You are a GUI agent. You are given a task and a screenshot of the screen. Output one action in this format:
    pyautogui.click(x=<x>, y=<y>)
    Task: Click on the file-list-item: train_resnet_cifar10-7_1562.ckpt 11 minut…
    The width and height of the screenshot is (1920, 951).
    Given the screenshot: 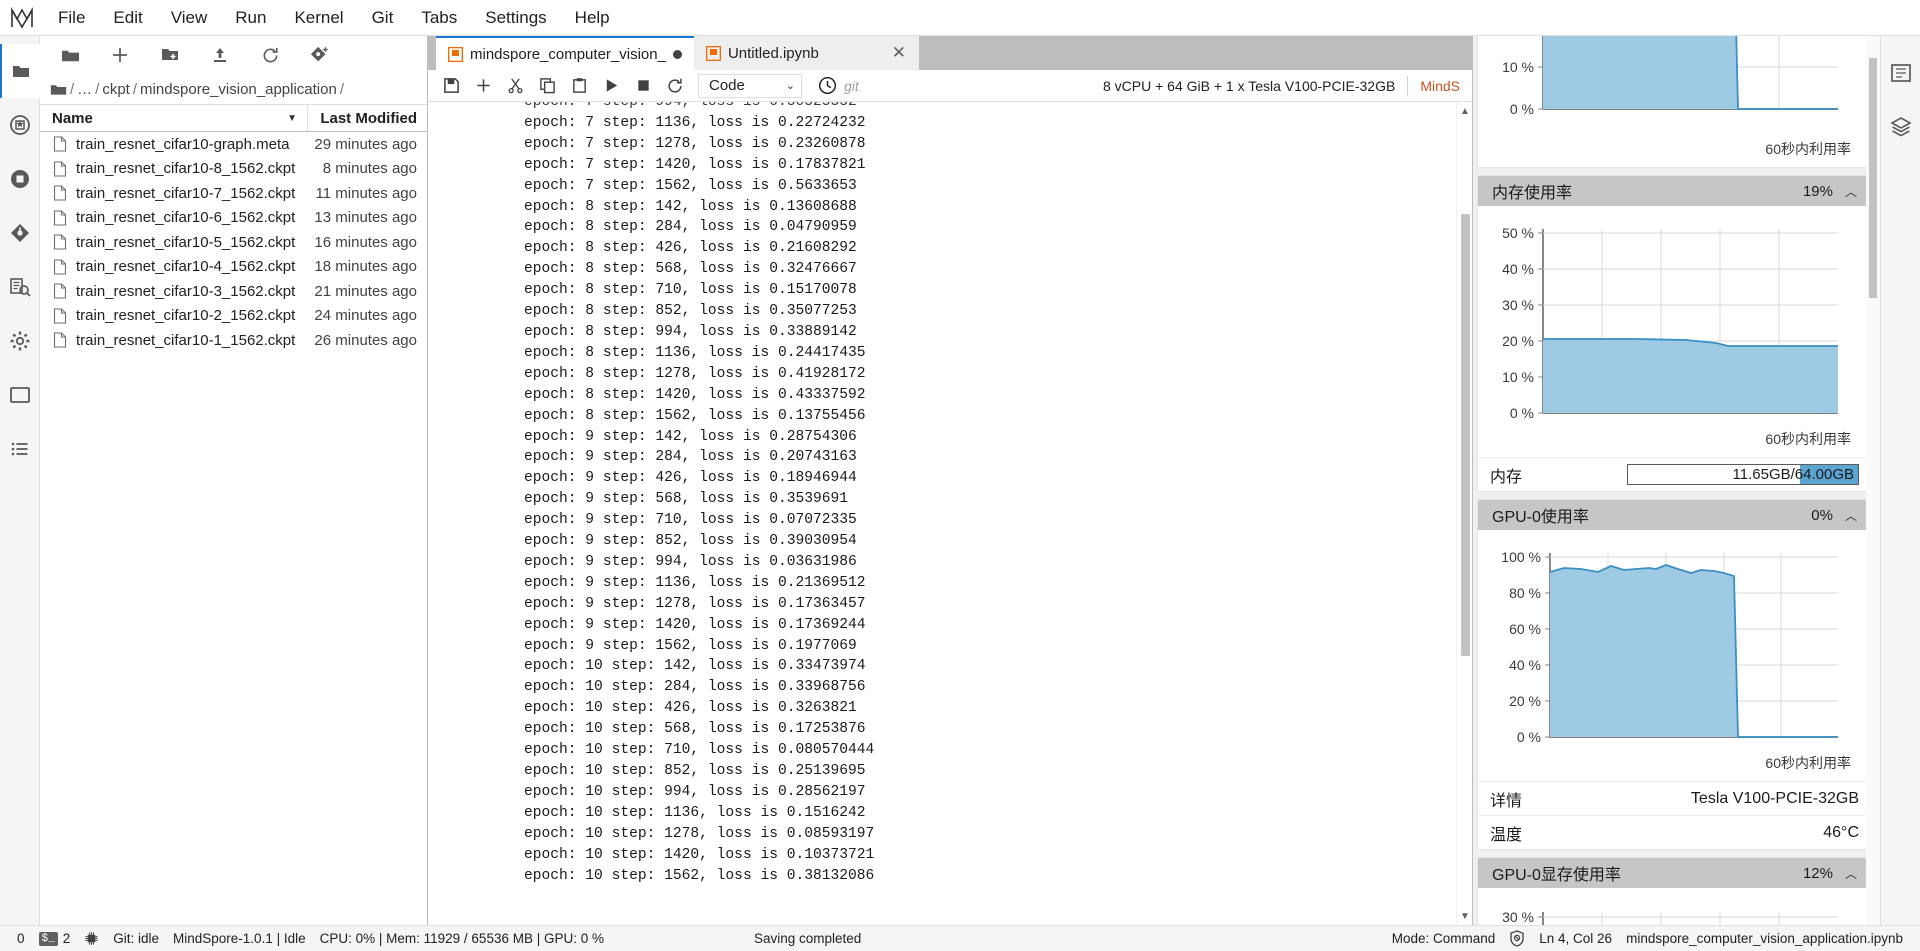 What is the action you would take?
    pyautogui.click(x=233, y=193)
    